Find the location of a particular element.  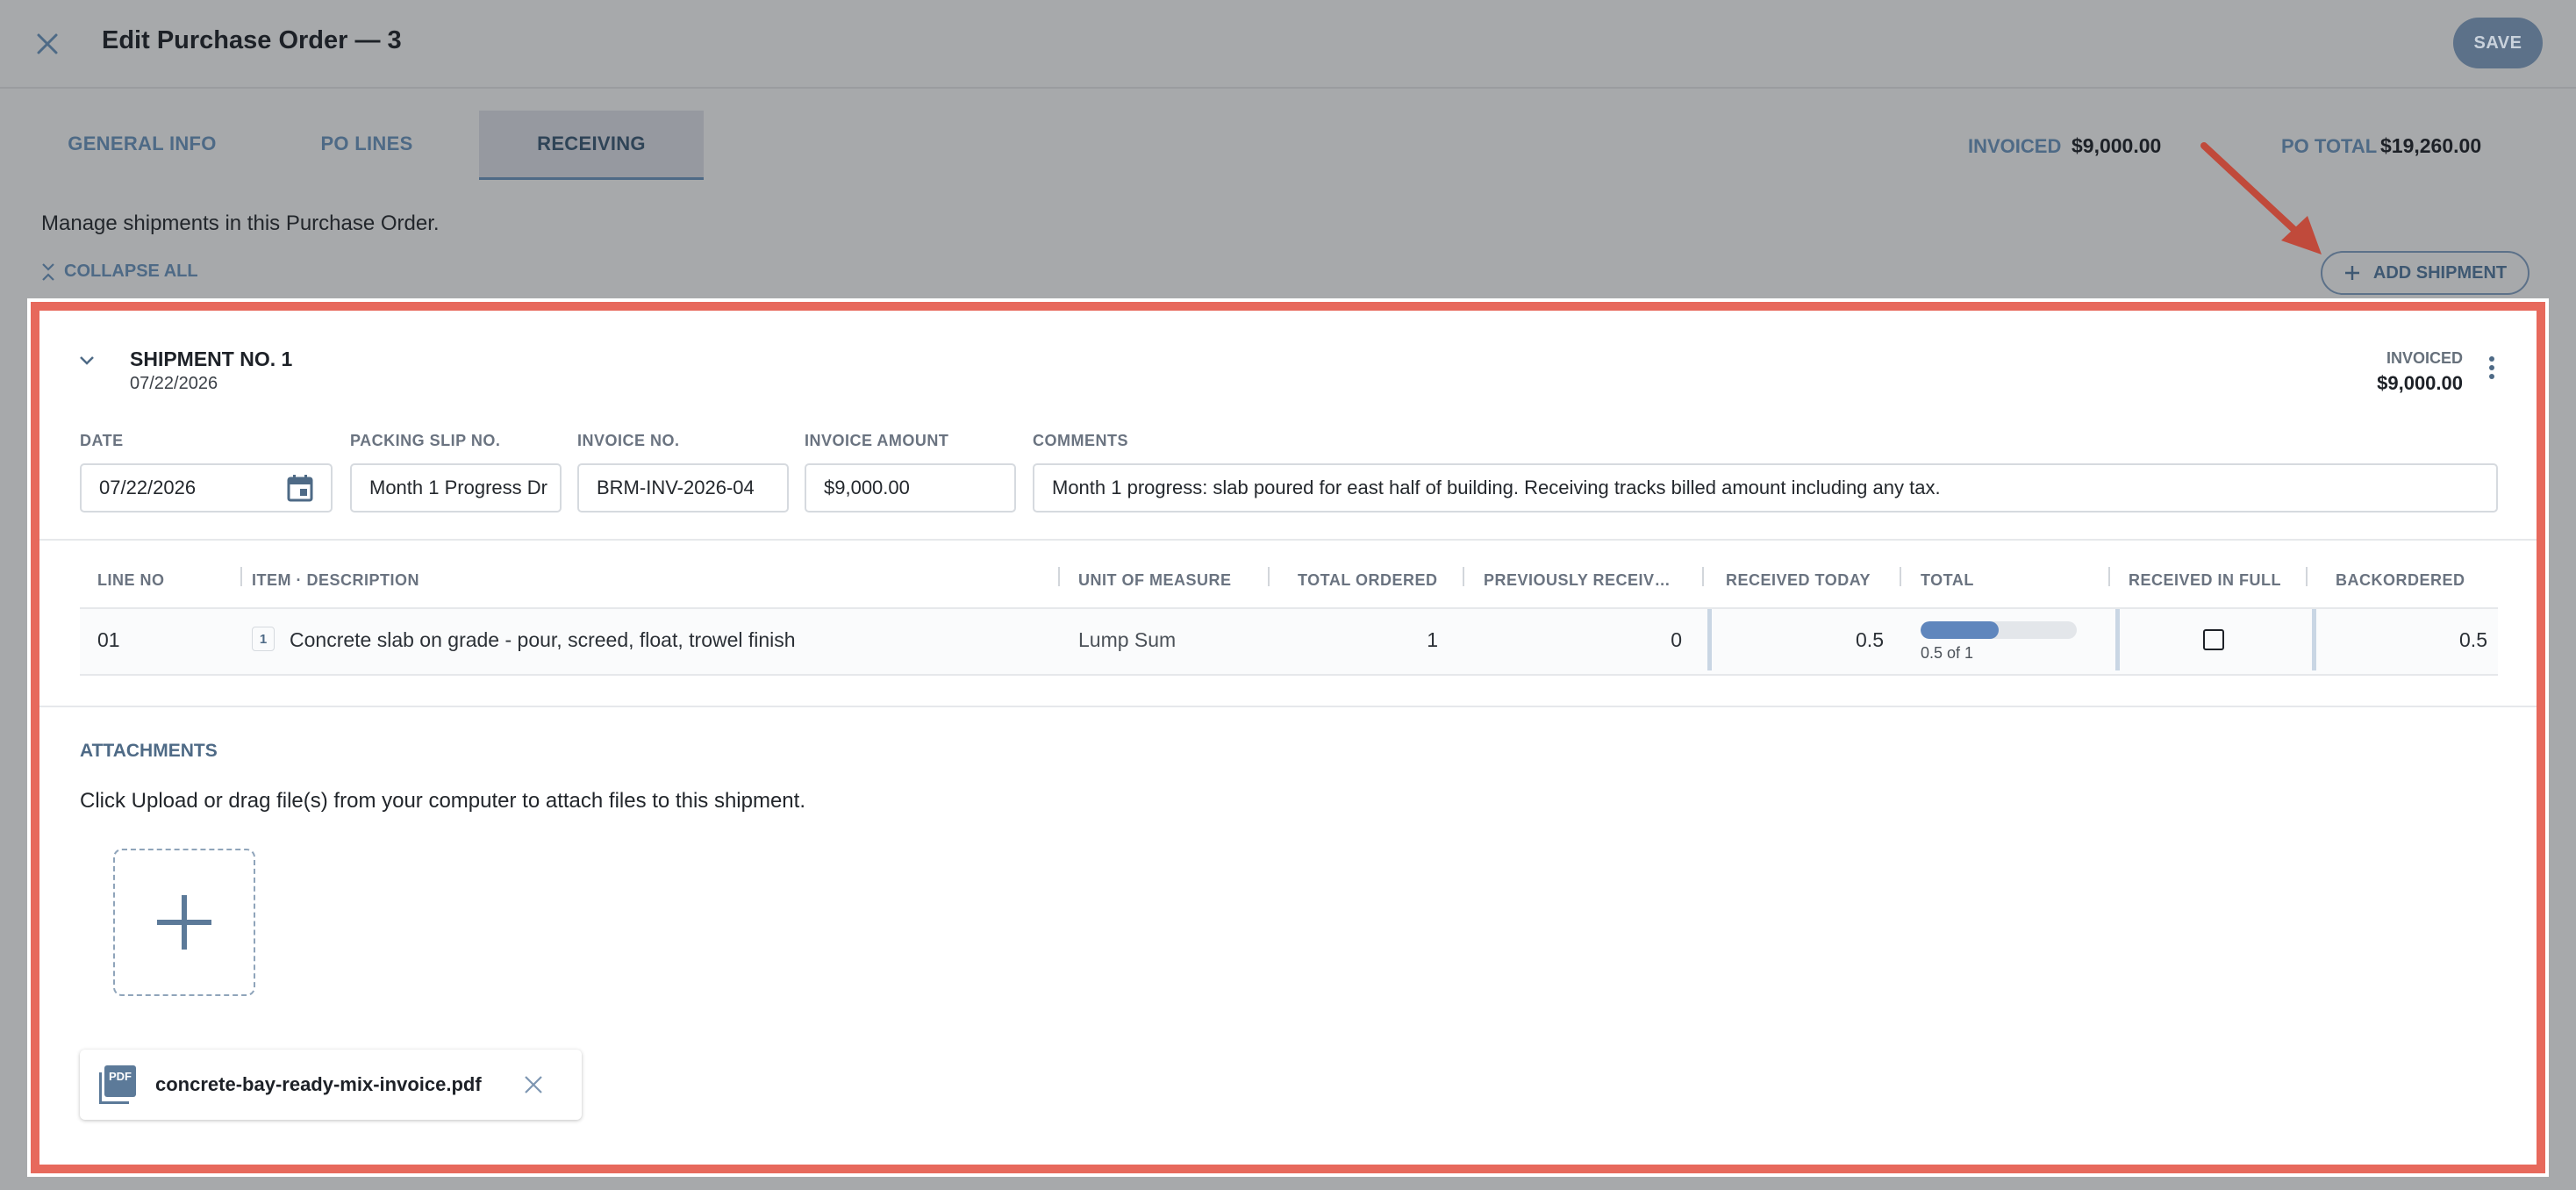

date-field-value: 07/22/2026 is located at coordinates (148, 487).